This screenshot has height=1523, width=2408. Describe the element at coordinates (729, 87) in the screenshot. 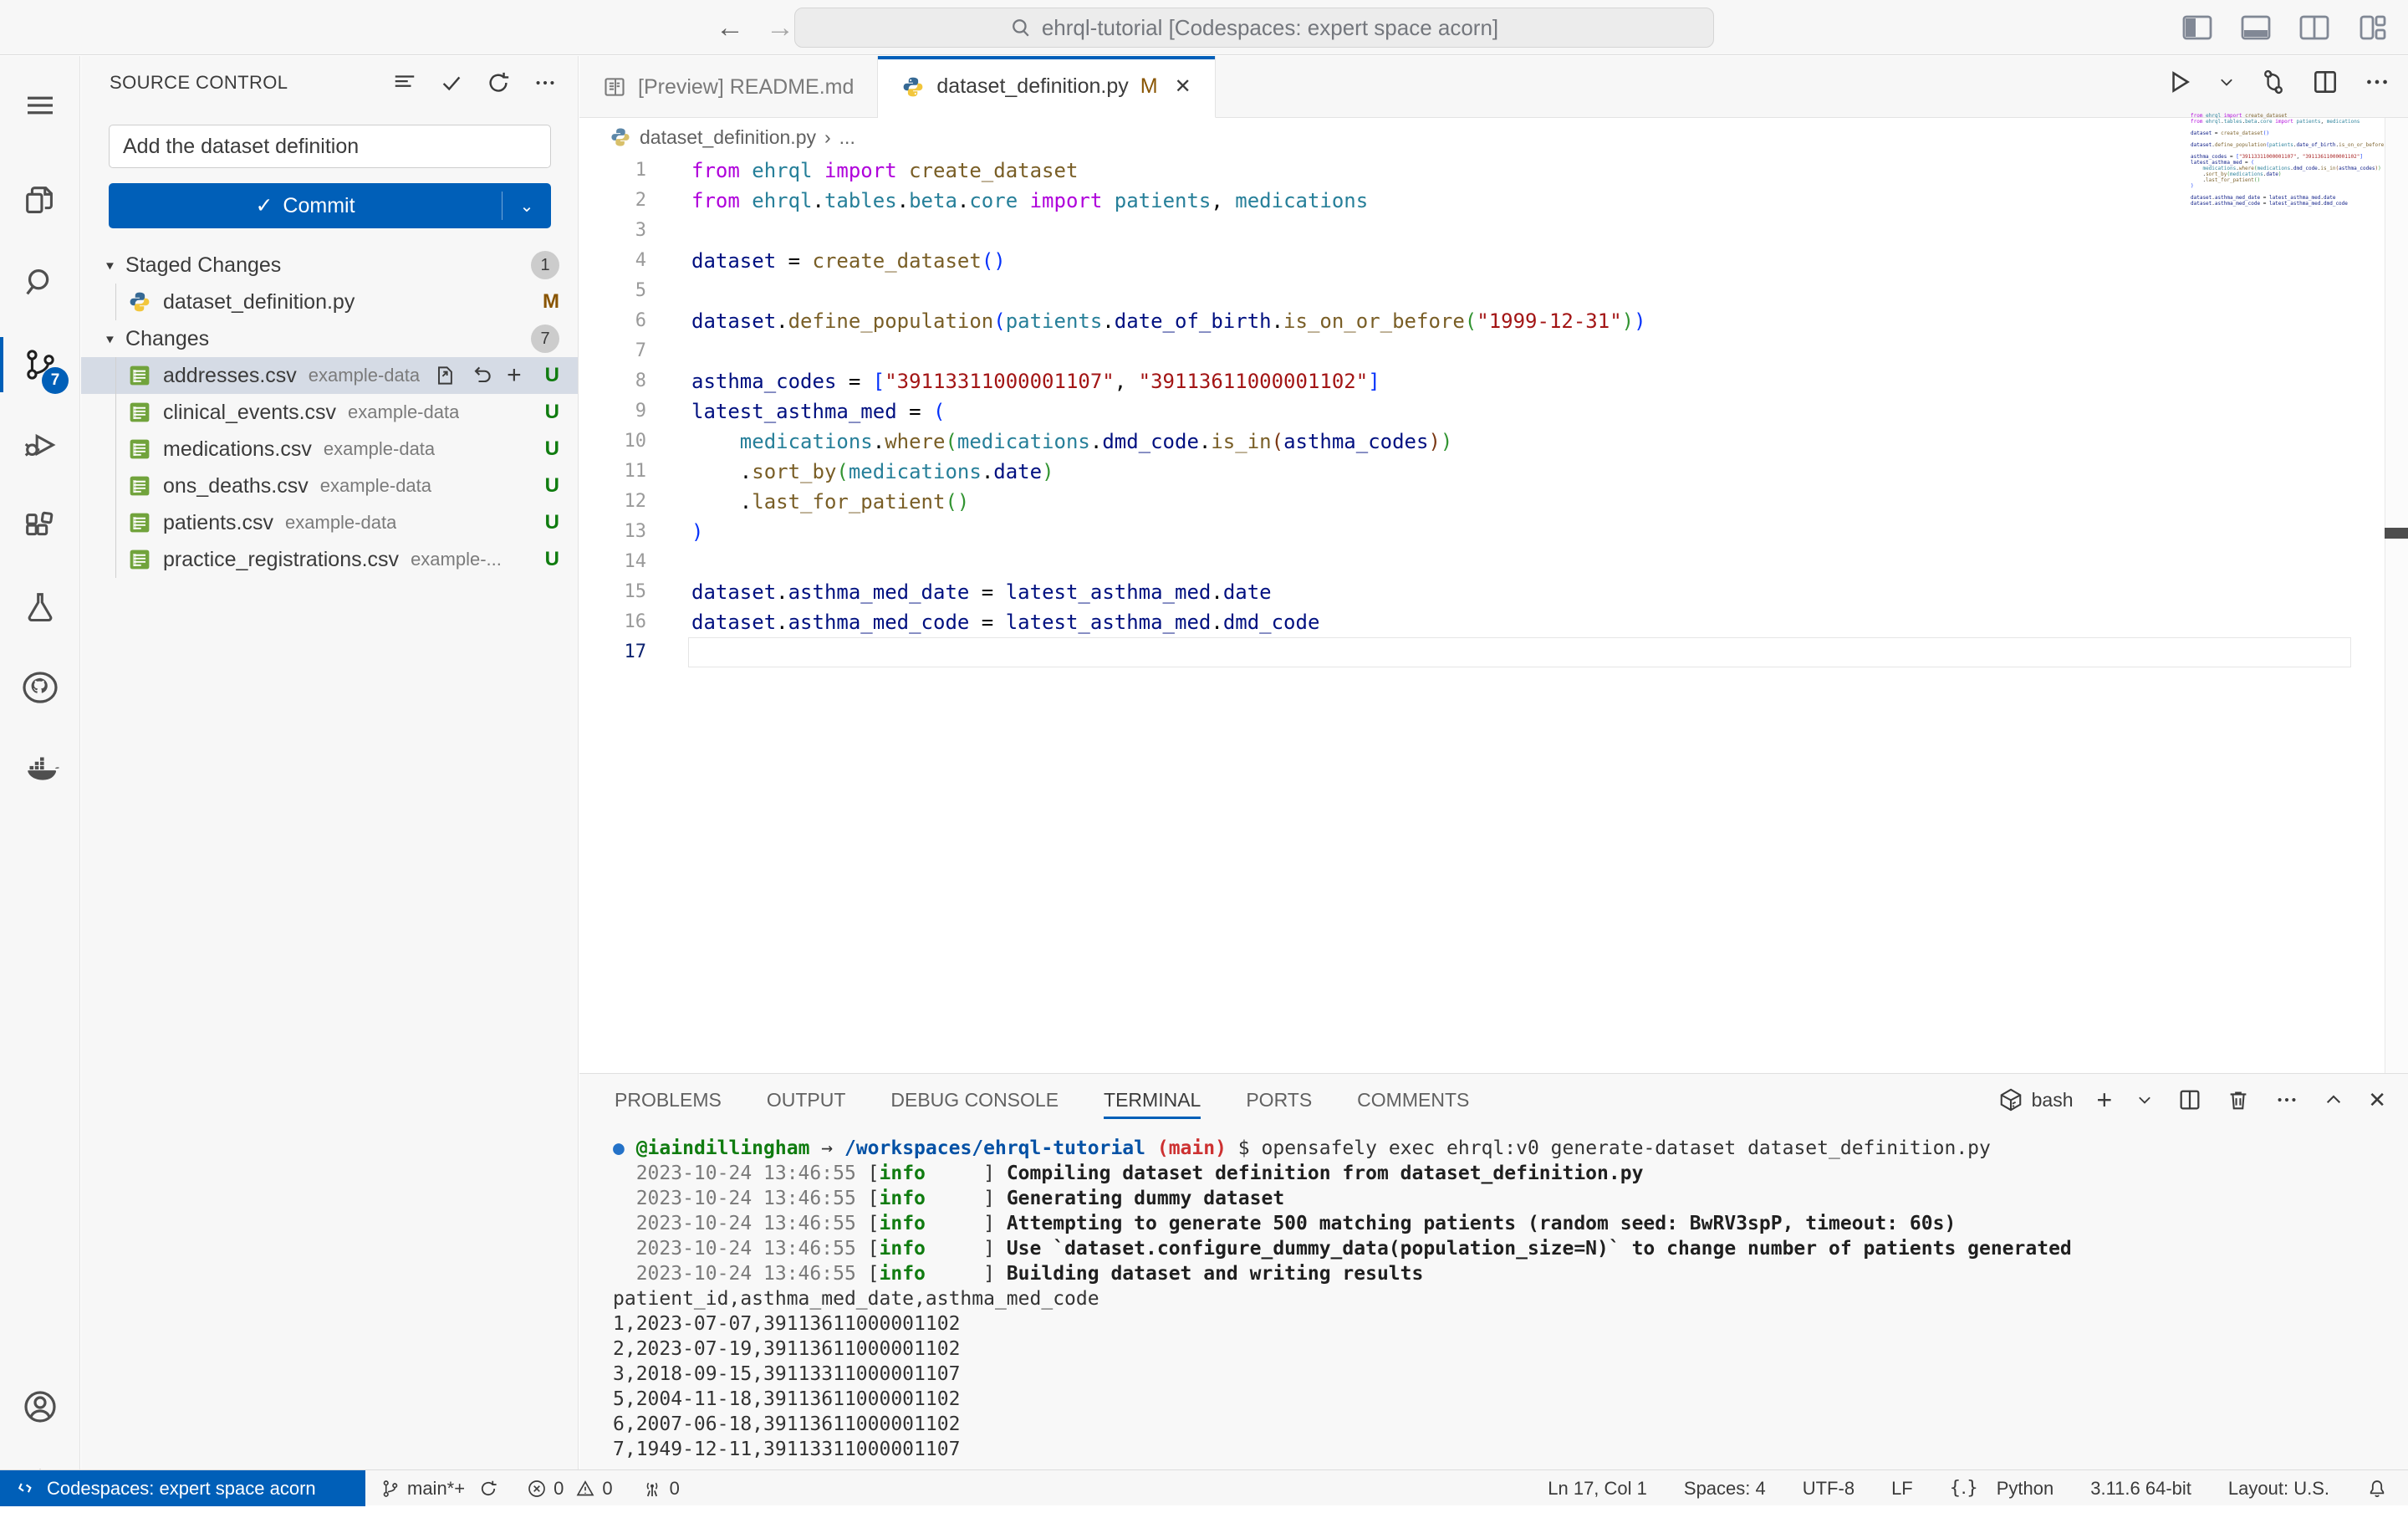

I see `tab-readme-preview: [Preview] README.md` at that location.